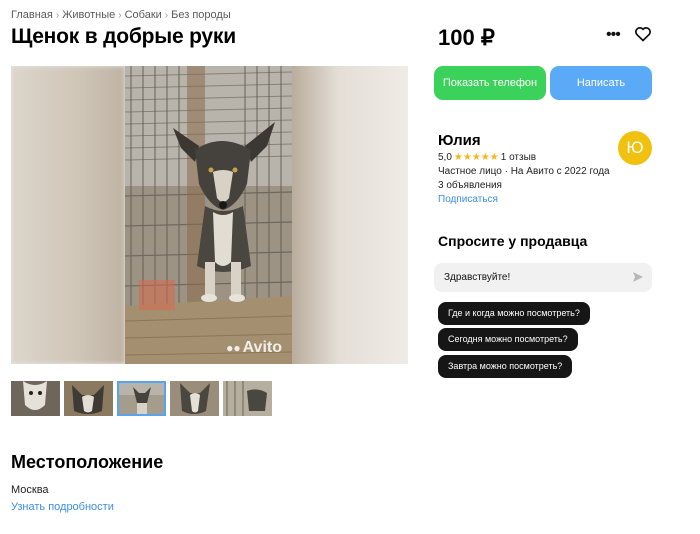 This screenshot has height=534, width=700. I want to click on breadcrumb-dogs: Собаки, so click(143, 15).